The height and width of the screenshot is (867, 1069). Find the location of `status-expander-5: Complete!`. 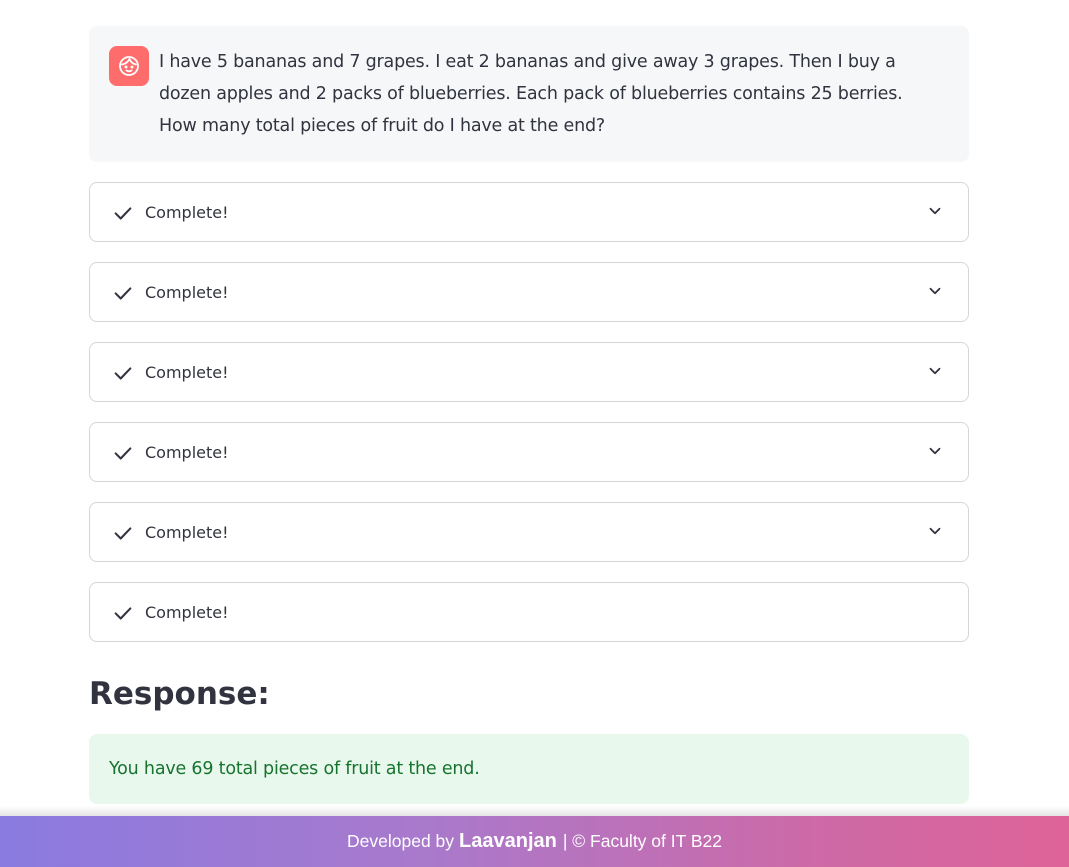

status-expander-5: Complete! is located at coordinates (529, 532).